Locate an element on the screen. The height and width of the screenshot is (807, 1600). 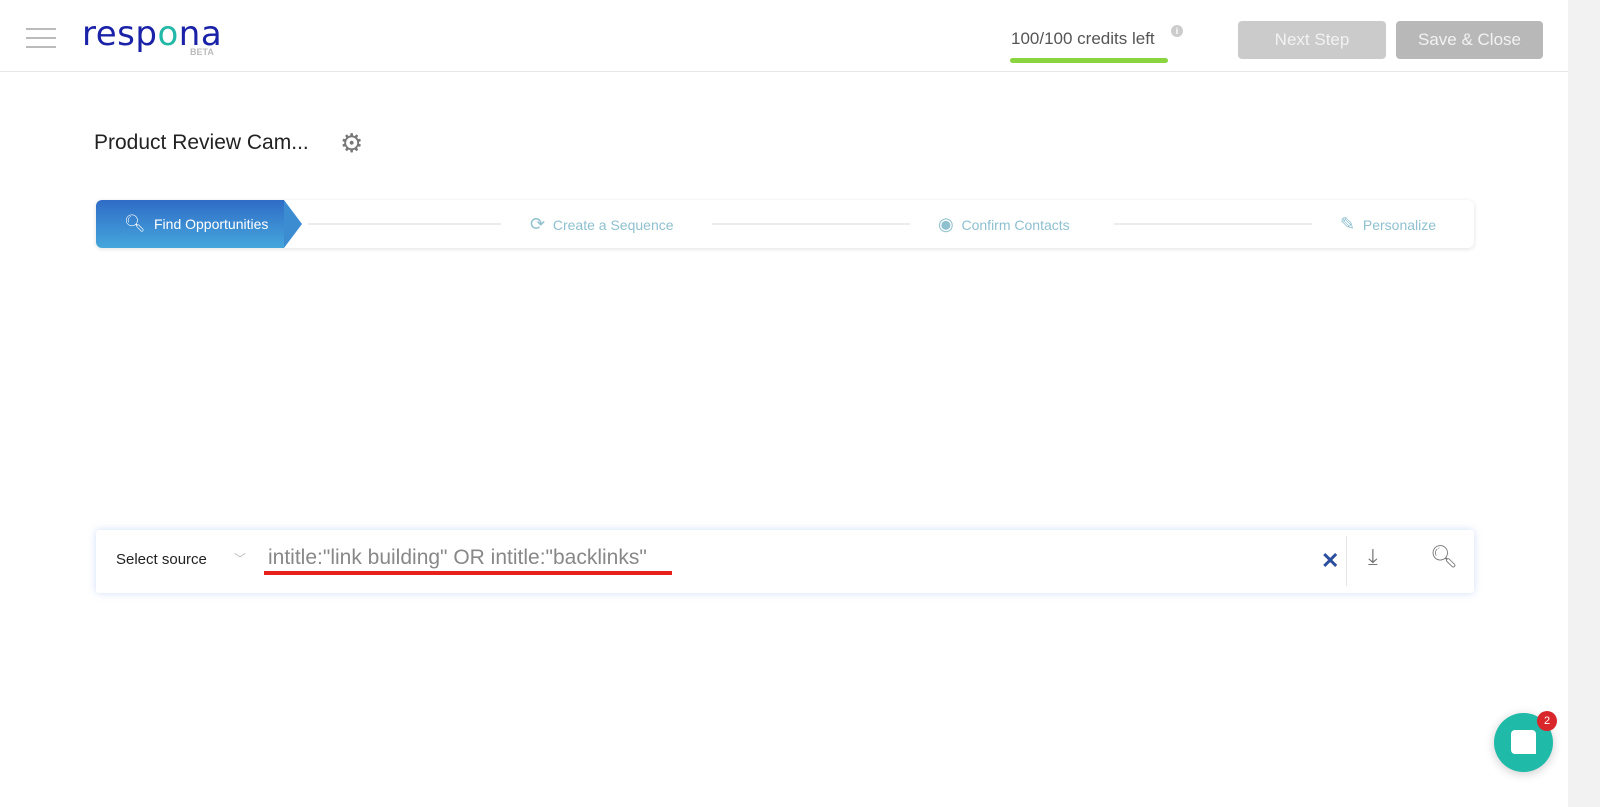
step-find-opportunities: 🔍︎ Find Opportunities is located at coordinates (190, 224).